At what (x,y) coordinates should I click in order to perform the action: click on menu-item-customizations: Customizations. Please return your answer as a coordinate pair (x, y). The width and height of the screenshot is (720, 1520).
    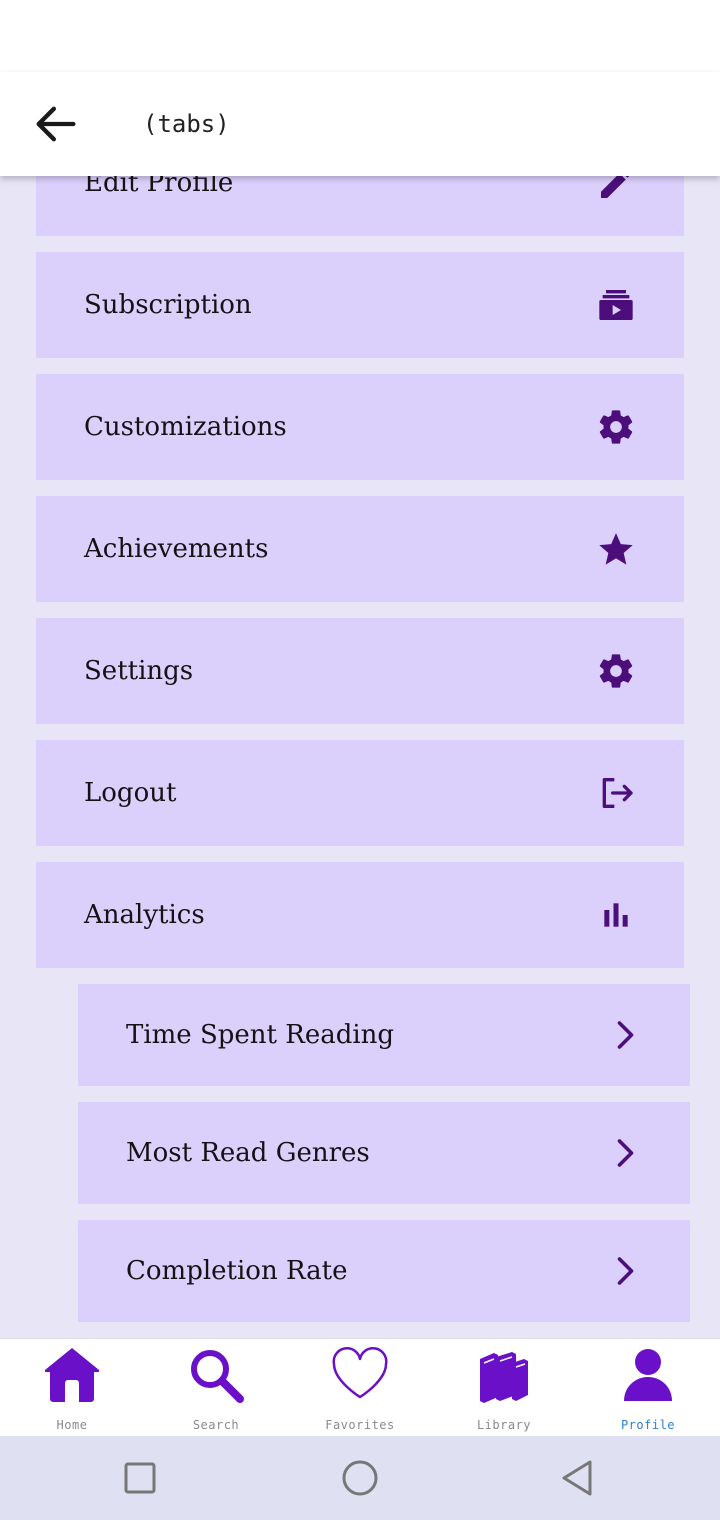
    Looking at the image, I should click on (360, 427).